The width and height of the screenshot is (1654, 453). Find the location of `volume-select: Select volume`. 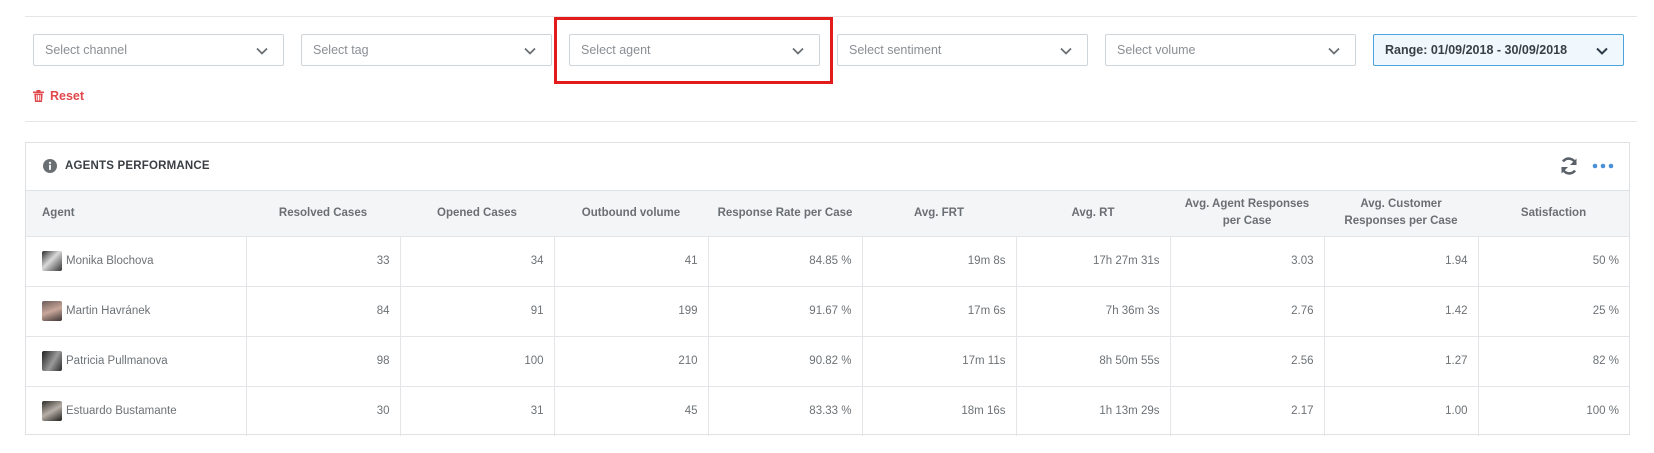

volume-select: Select volume is located at coordinates (1230, 50).